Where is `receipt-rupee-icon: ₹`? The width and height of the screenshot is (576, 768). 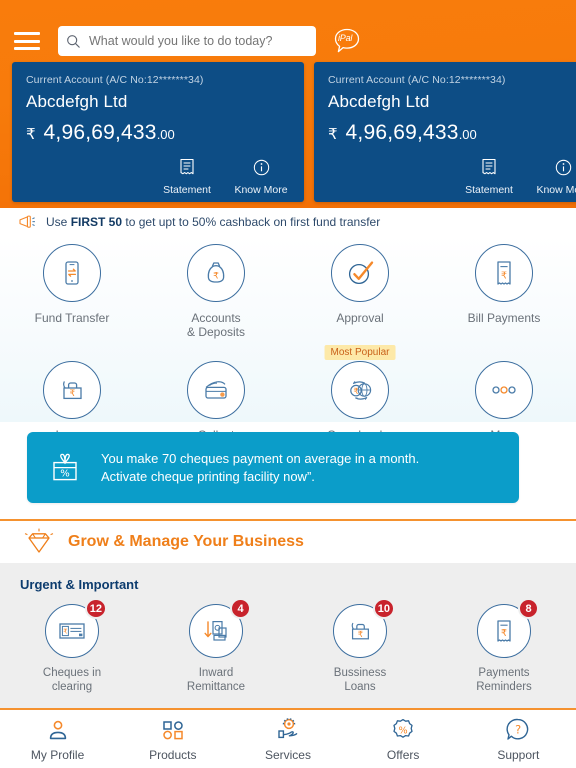 receipt-rupee-icon: ₹ is located at coordinates (504, 631).